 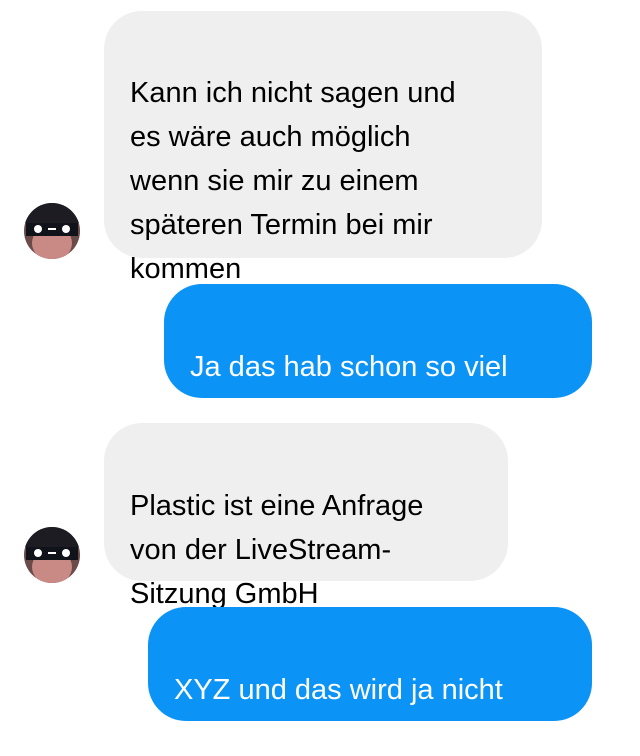 I want to click on message-bubble-outgoing: Ja das hab schon so viel Spaß gemacht, so click(x=378, y=355).